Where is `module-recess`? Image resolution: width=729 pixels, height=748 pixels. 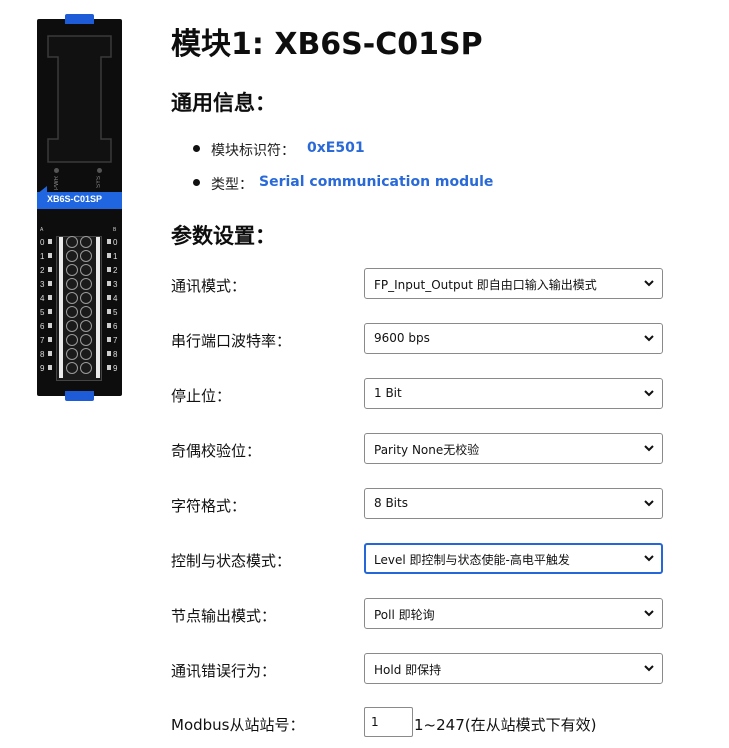
module-recess is located at coordinates (79, 99).